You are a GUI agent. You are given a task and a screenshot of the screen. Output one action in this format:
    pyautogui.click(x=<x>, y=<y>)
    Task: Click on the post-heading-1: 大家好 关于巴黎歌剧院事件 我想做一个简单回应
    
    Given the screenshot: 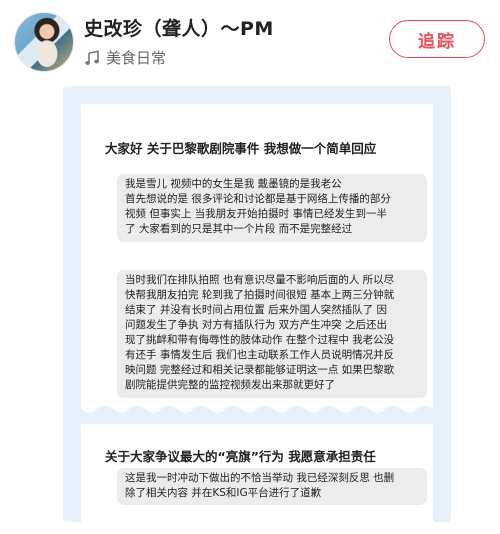 What is the action you would take?
    pyautogui.click(x=241, y=148)
    